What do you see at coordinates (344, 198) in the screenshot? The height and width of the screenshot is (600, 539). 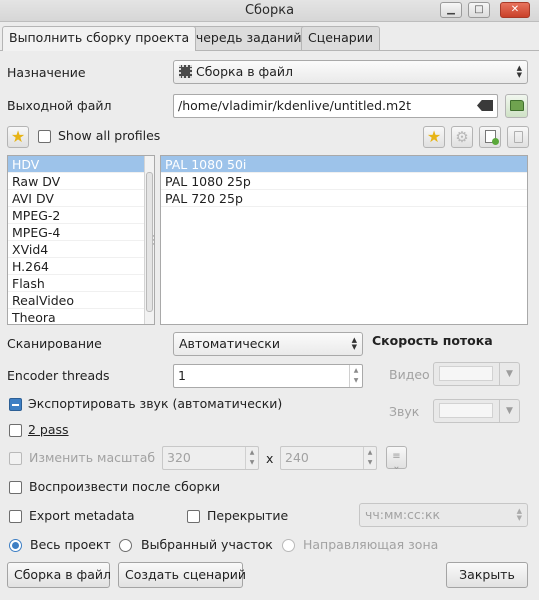 I see `list-item: PAL 720 25p` at bounding box center [344, 198].